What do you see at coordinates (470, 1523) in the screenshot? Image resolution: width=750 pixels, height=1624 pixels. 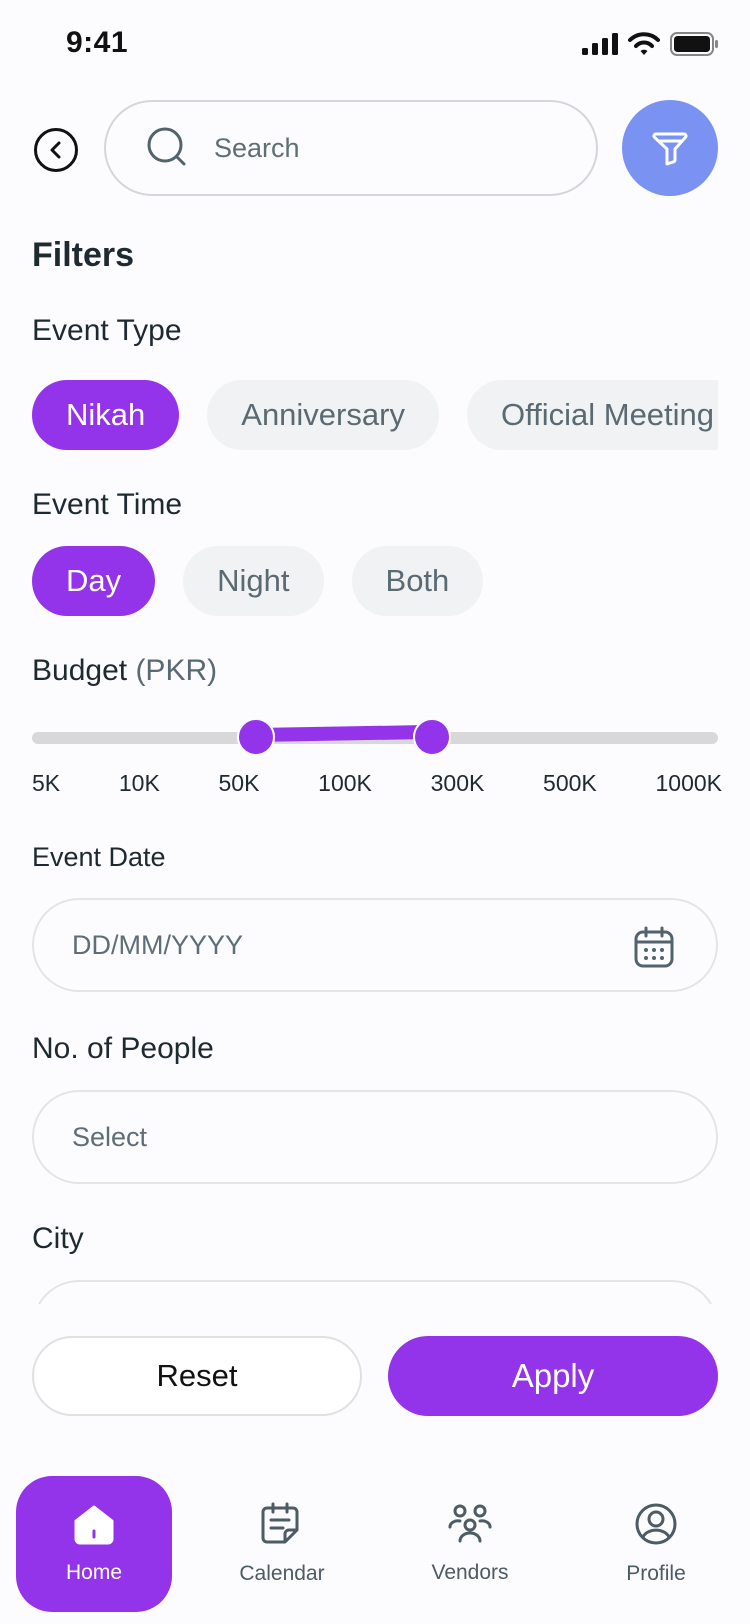 I see `vendors-icon` at bounding box center [470, 1523].